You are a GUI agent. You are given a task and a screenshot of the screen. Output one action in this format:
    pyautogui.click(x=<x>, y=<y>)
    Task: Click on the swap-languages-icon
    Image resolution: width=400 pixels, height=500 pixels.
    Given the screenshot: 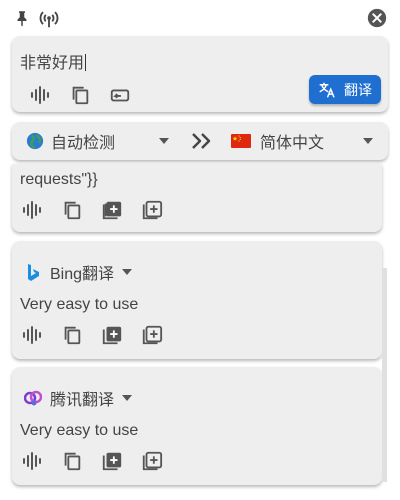 What is the action you would take?
    pyautogui.click(x=202, y=141)
    